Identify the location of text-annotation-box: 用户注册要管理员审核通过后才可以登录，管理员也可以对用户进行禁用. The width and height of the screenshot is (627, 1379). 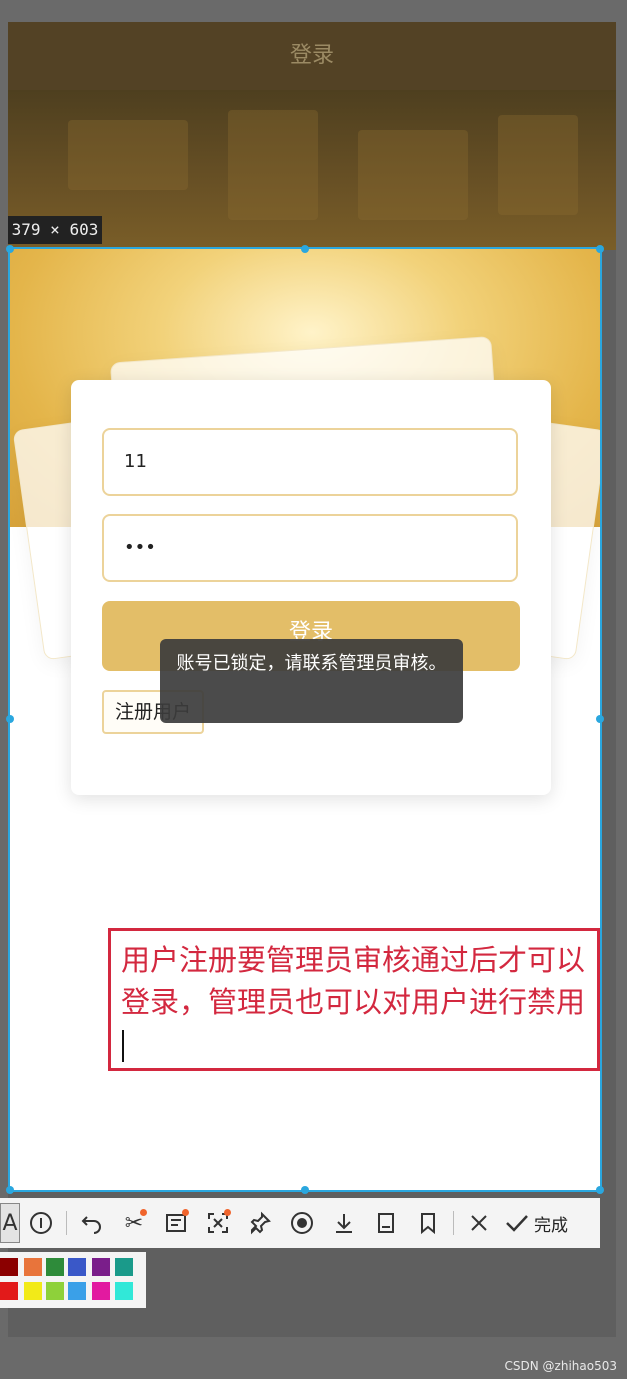
(354, 999).